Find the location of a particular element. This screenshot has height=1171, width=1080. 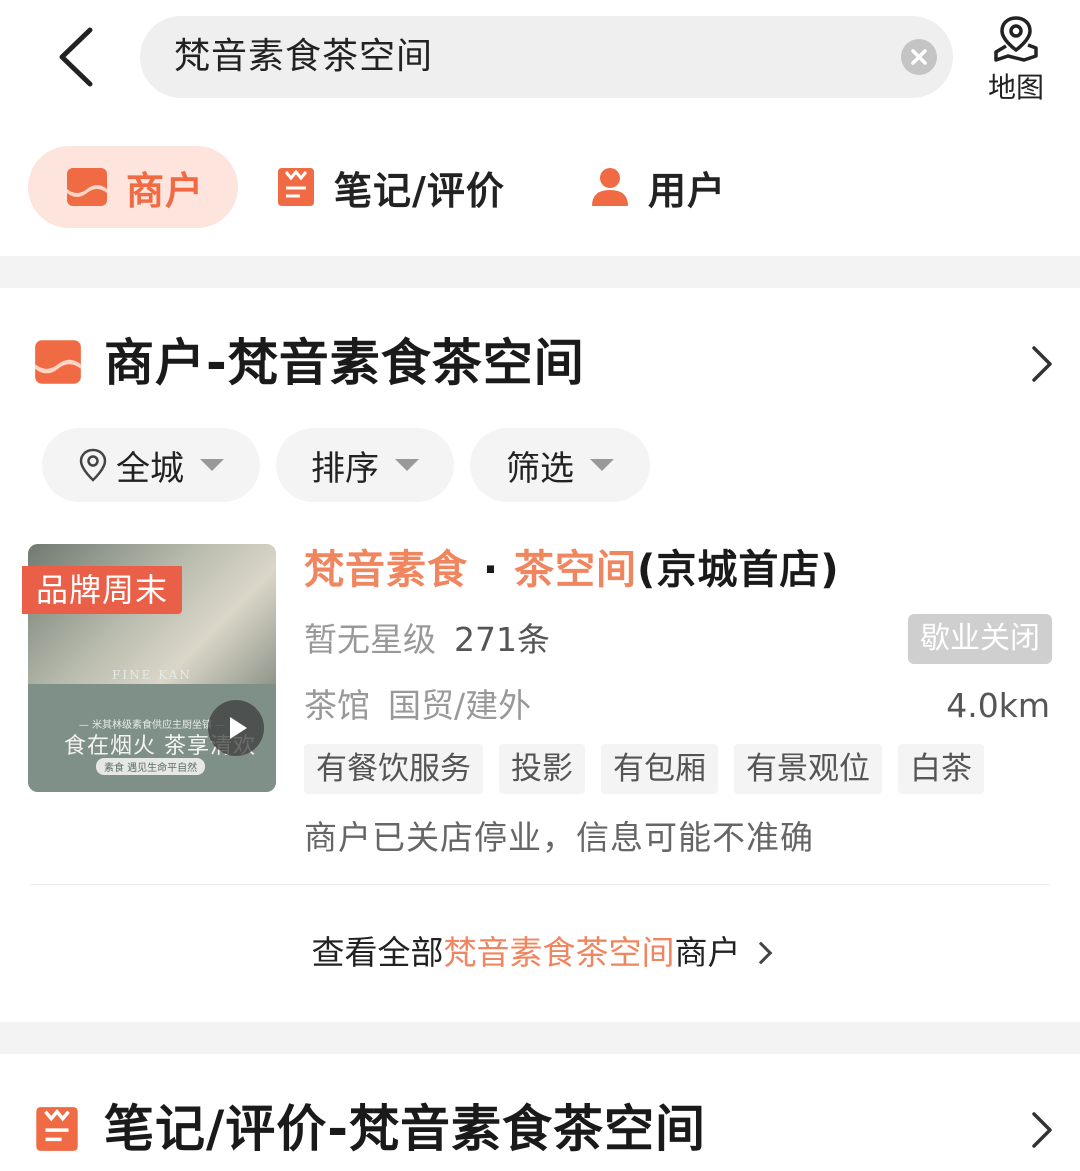

more-filter: 筛选 is located at coordinates (560, 465).